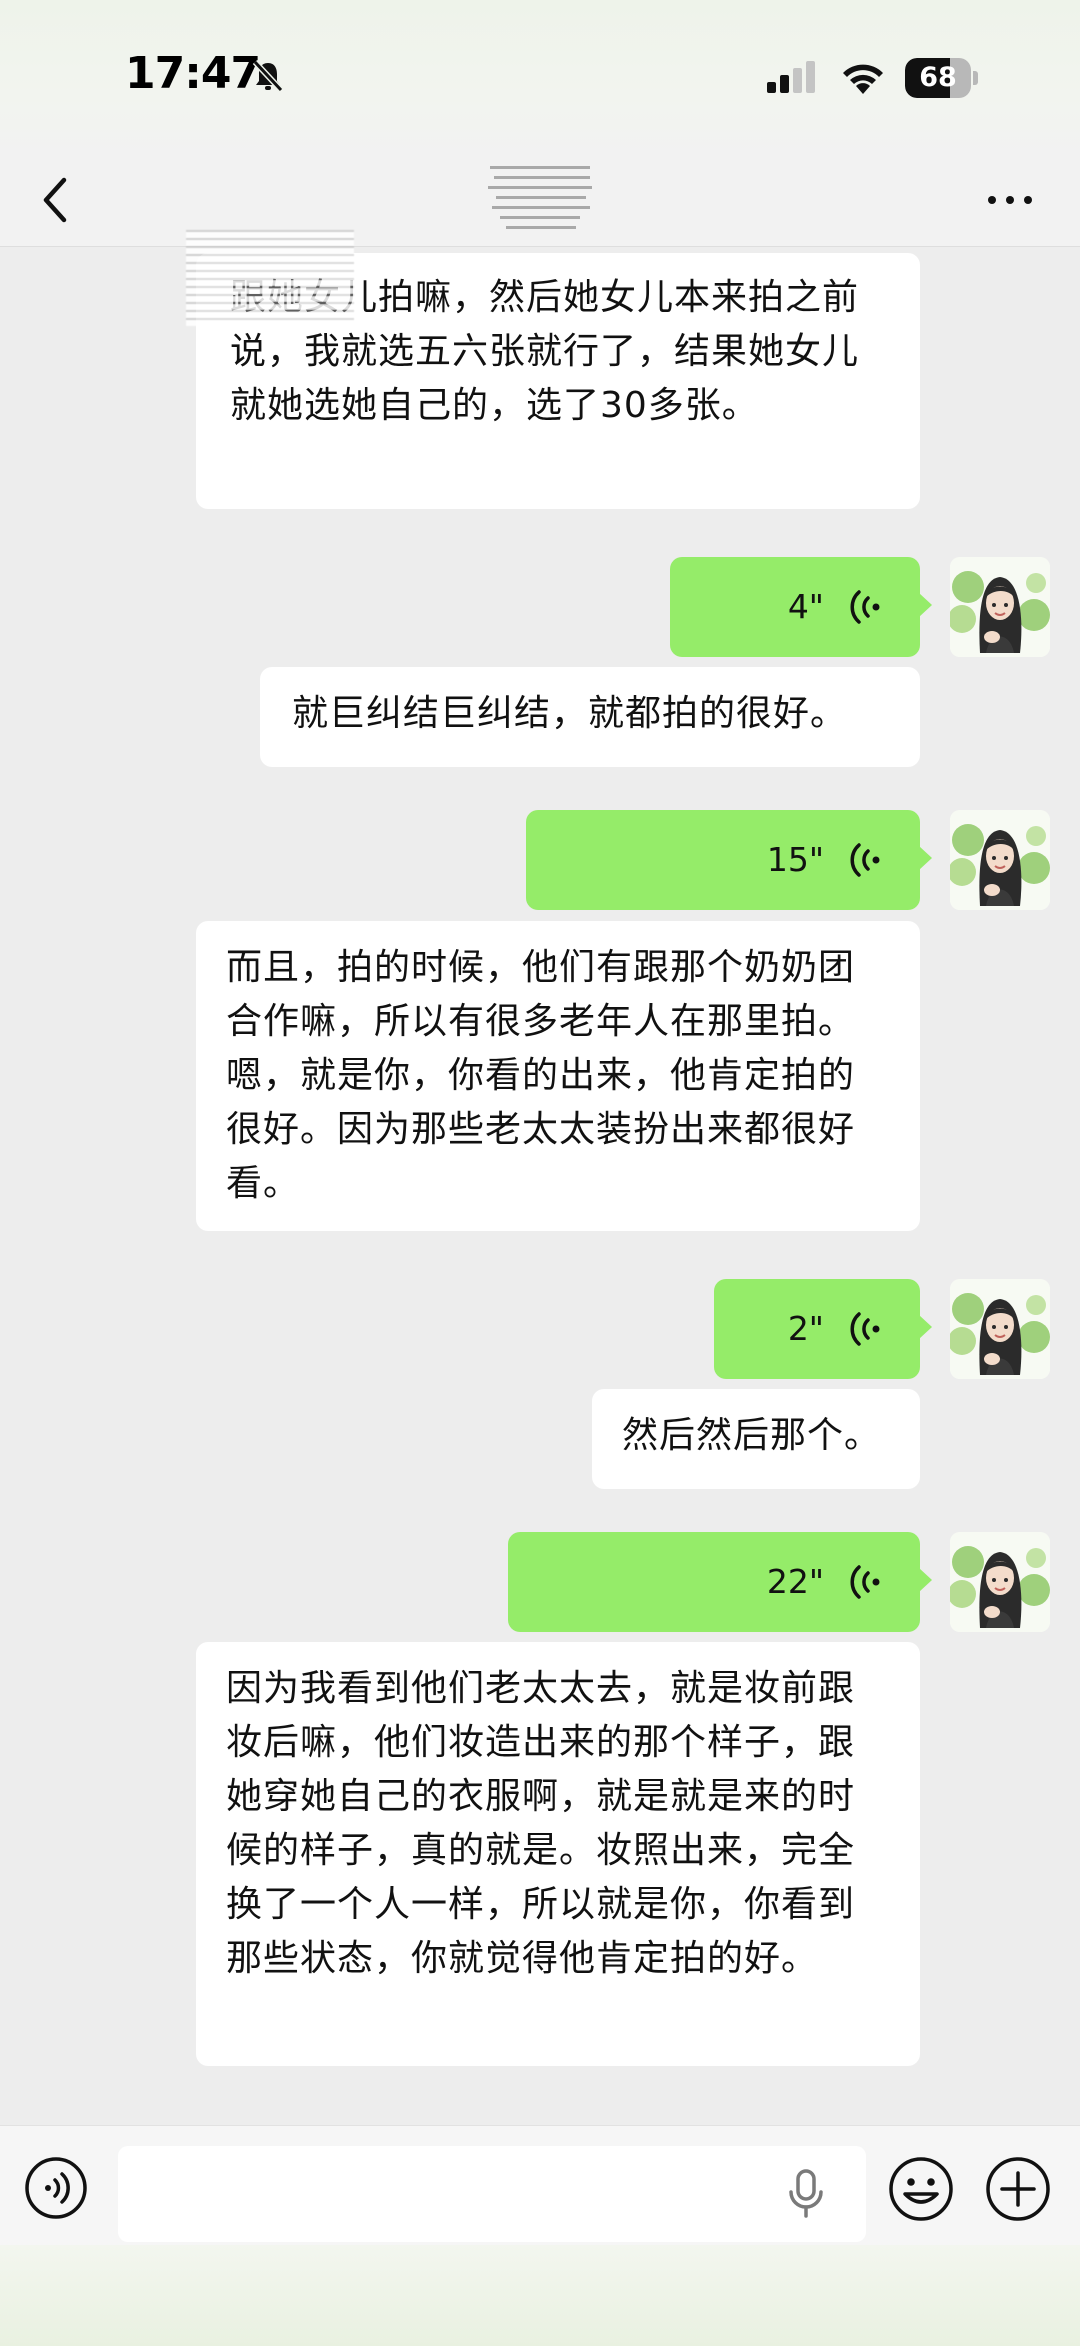 This screenshot has height=2346, width=1080. Describe the element at coordinates (921, 2189) in the screenshot. I see `emoji-icon` at that location.